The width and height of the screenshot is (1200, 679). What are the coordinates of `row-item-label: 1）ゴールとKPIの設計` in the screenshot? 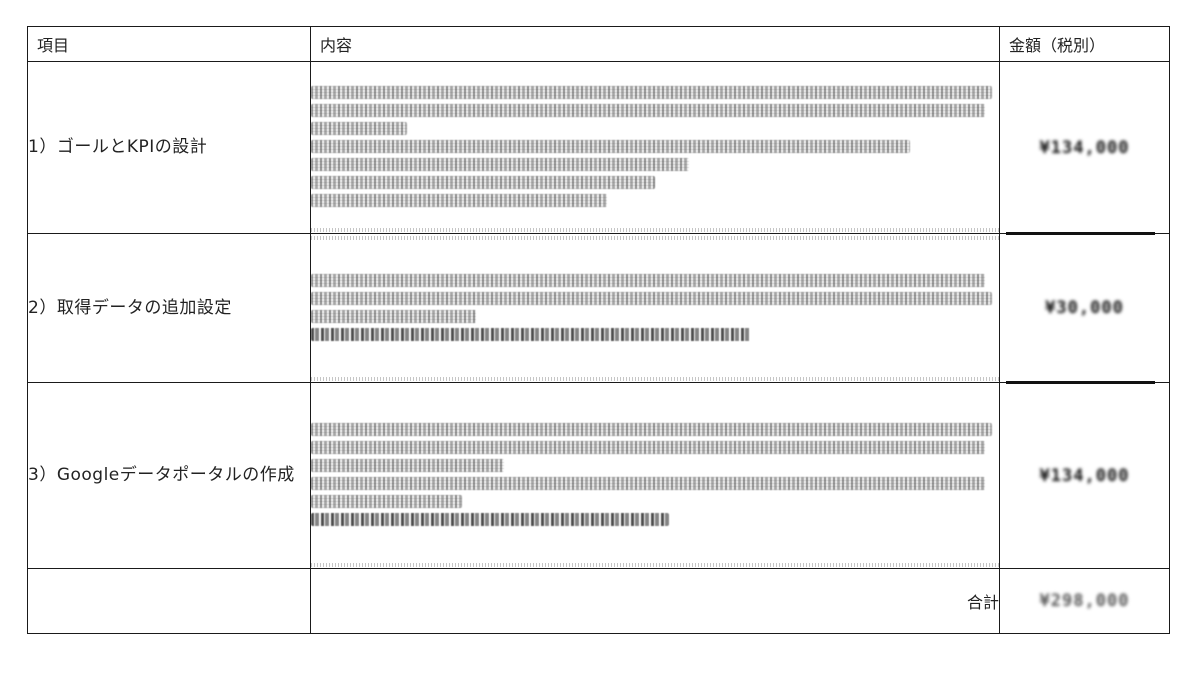 It's located at (169, 147).